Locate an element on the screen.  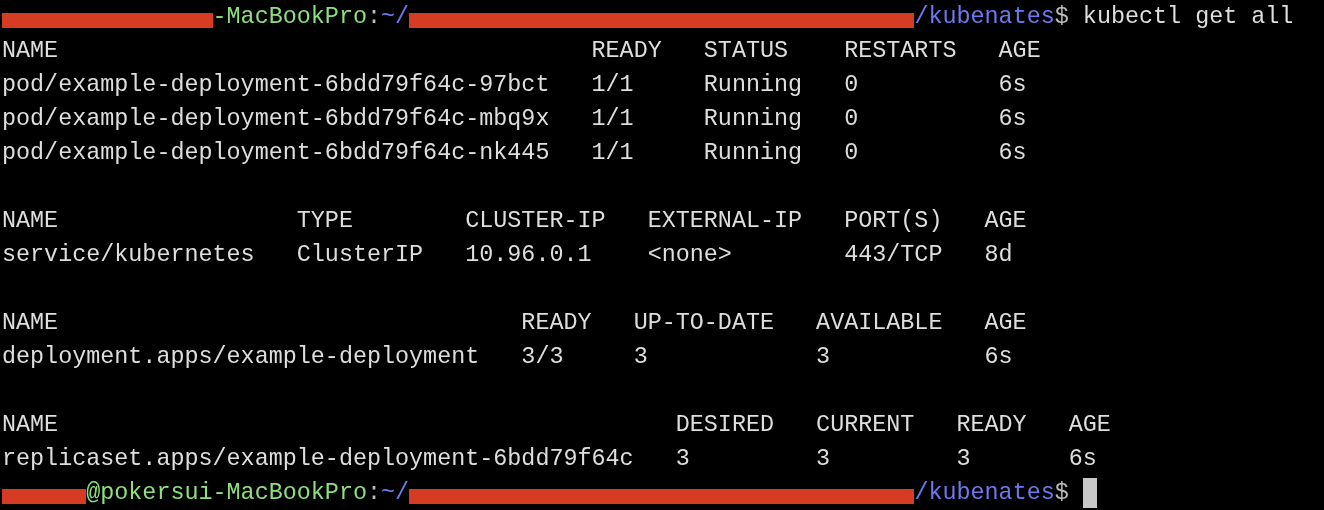
table-cell-text: <none> is located at coordinates (690, 255).